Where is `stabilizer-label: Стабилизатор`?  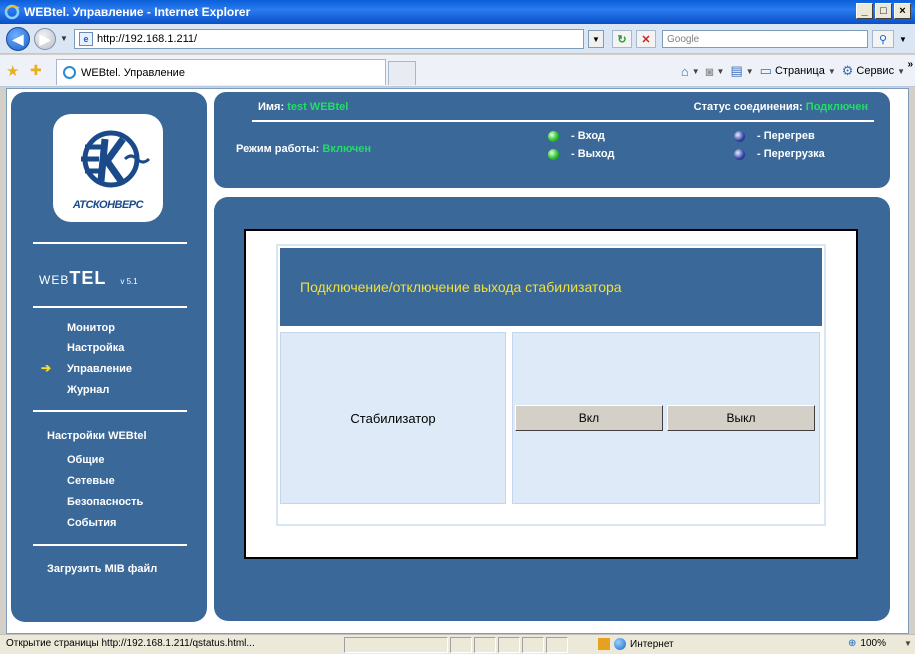
stabilizer-label: Стабилизатор is located at coordinates (393, 418).